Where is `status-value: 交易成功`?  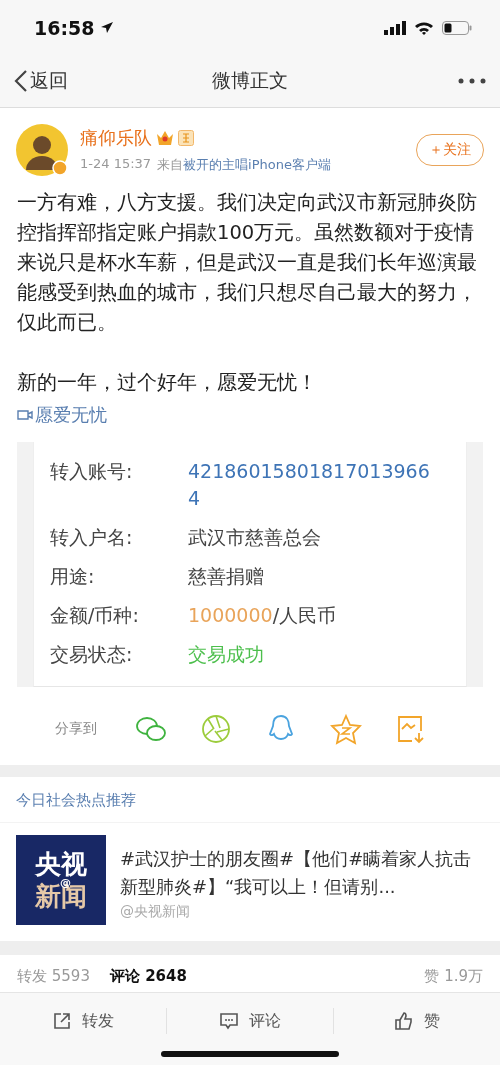 status-value: 交易成功 is located at coordinates (226, 654).